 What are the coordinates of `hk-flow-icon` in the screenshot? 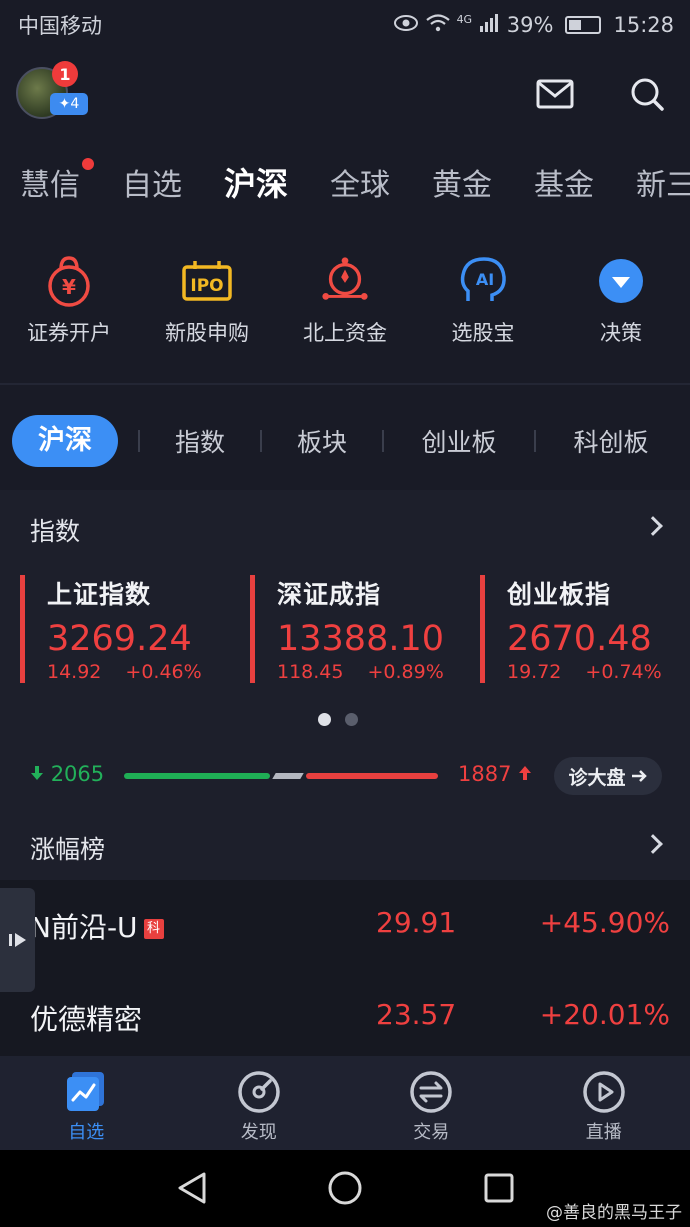 It's located at (345, 281).